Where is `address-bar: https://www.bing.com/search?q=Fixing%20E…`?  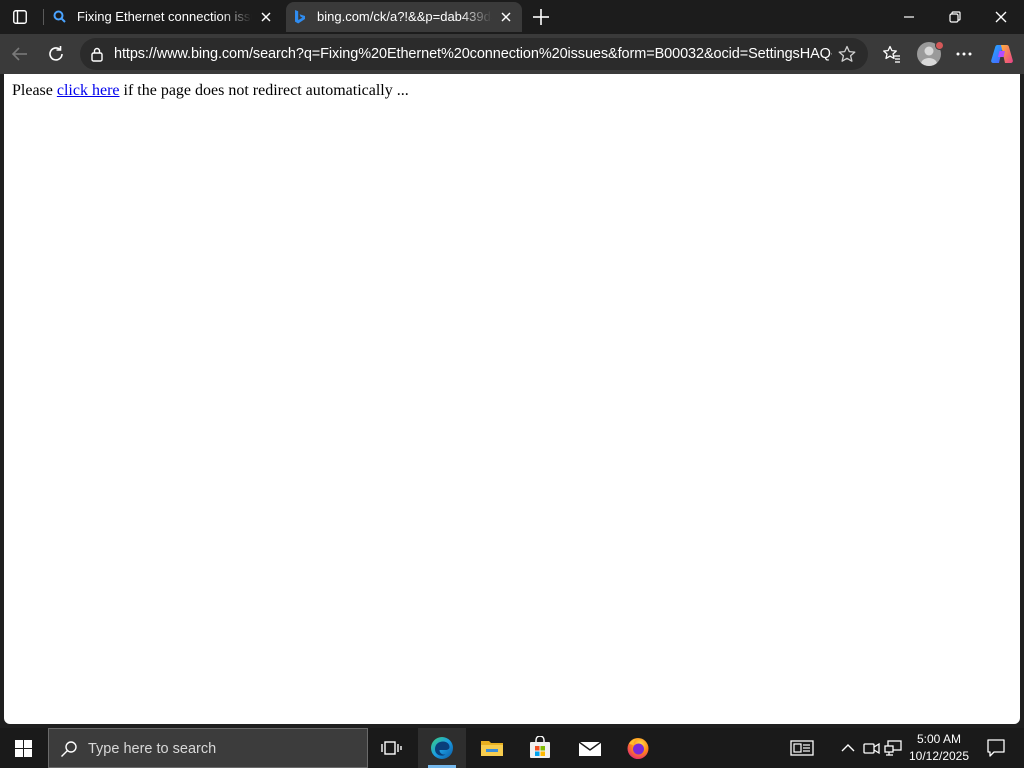
address-bar: https://www.bing.com/search?q=Fixing%20E… is located at coordinates (474, 54).